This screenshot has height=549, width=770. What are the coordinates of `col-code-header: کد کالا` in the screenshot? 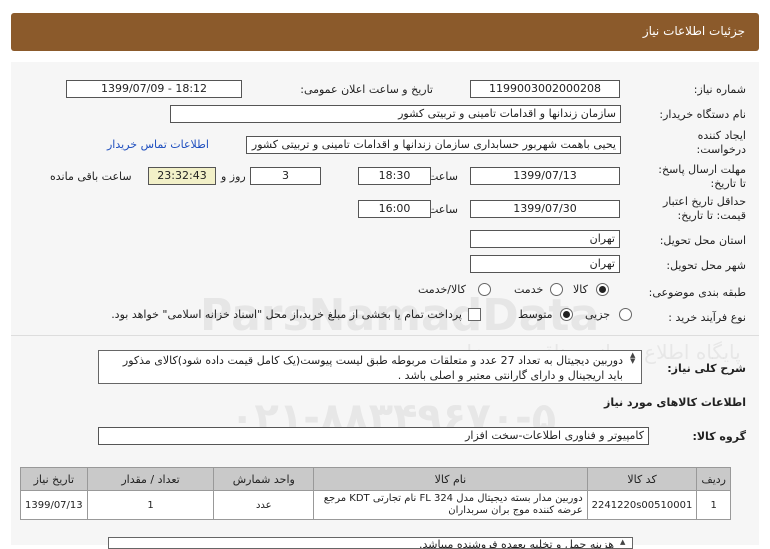 It's located at (642, 479).